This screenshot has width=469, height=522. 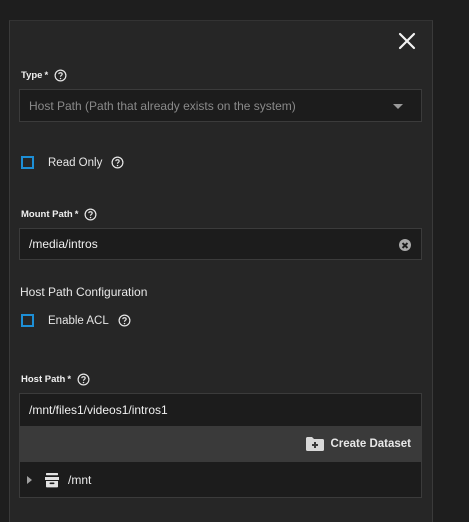 What do you see at coordinates (220, 480) in the screenshot?
I see `tree-item: /mnt` at bounding box center [220, 480].